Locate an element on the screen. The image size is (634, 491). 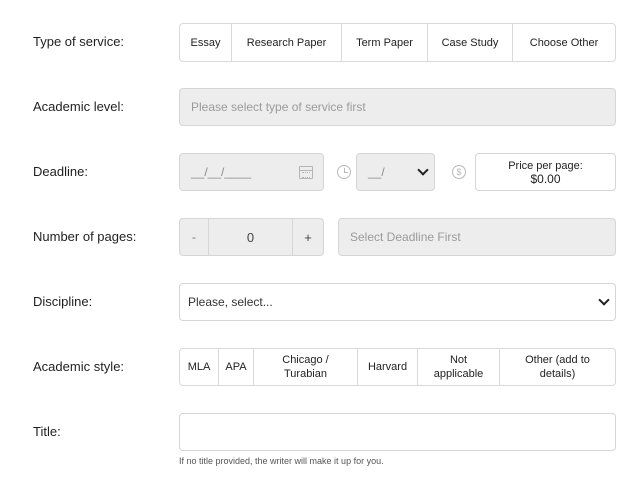
style-option-chicago: Chicago / Turabian is located at coordinates (306, 367).